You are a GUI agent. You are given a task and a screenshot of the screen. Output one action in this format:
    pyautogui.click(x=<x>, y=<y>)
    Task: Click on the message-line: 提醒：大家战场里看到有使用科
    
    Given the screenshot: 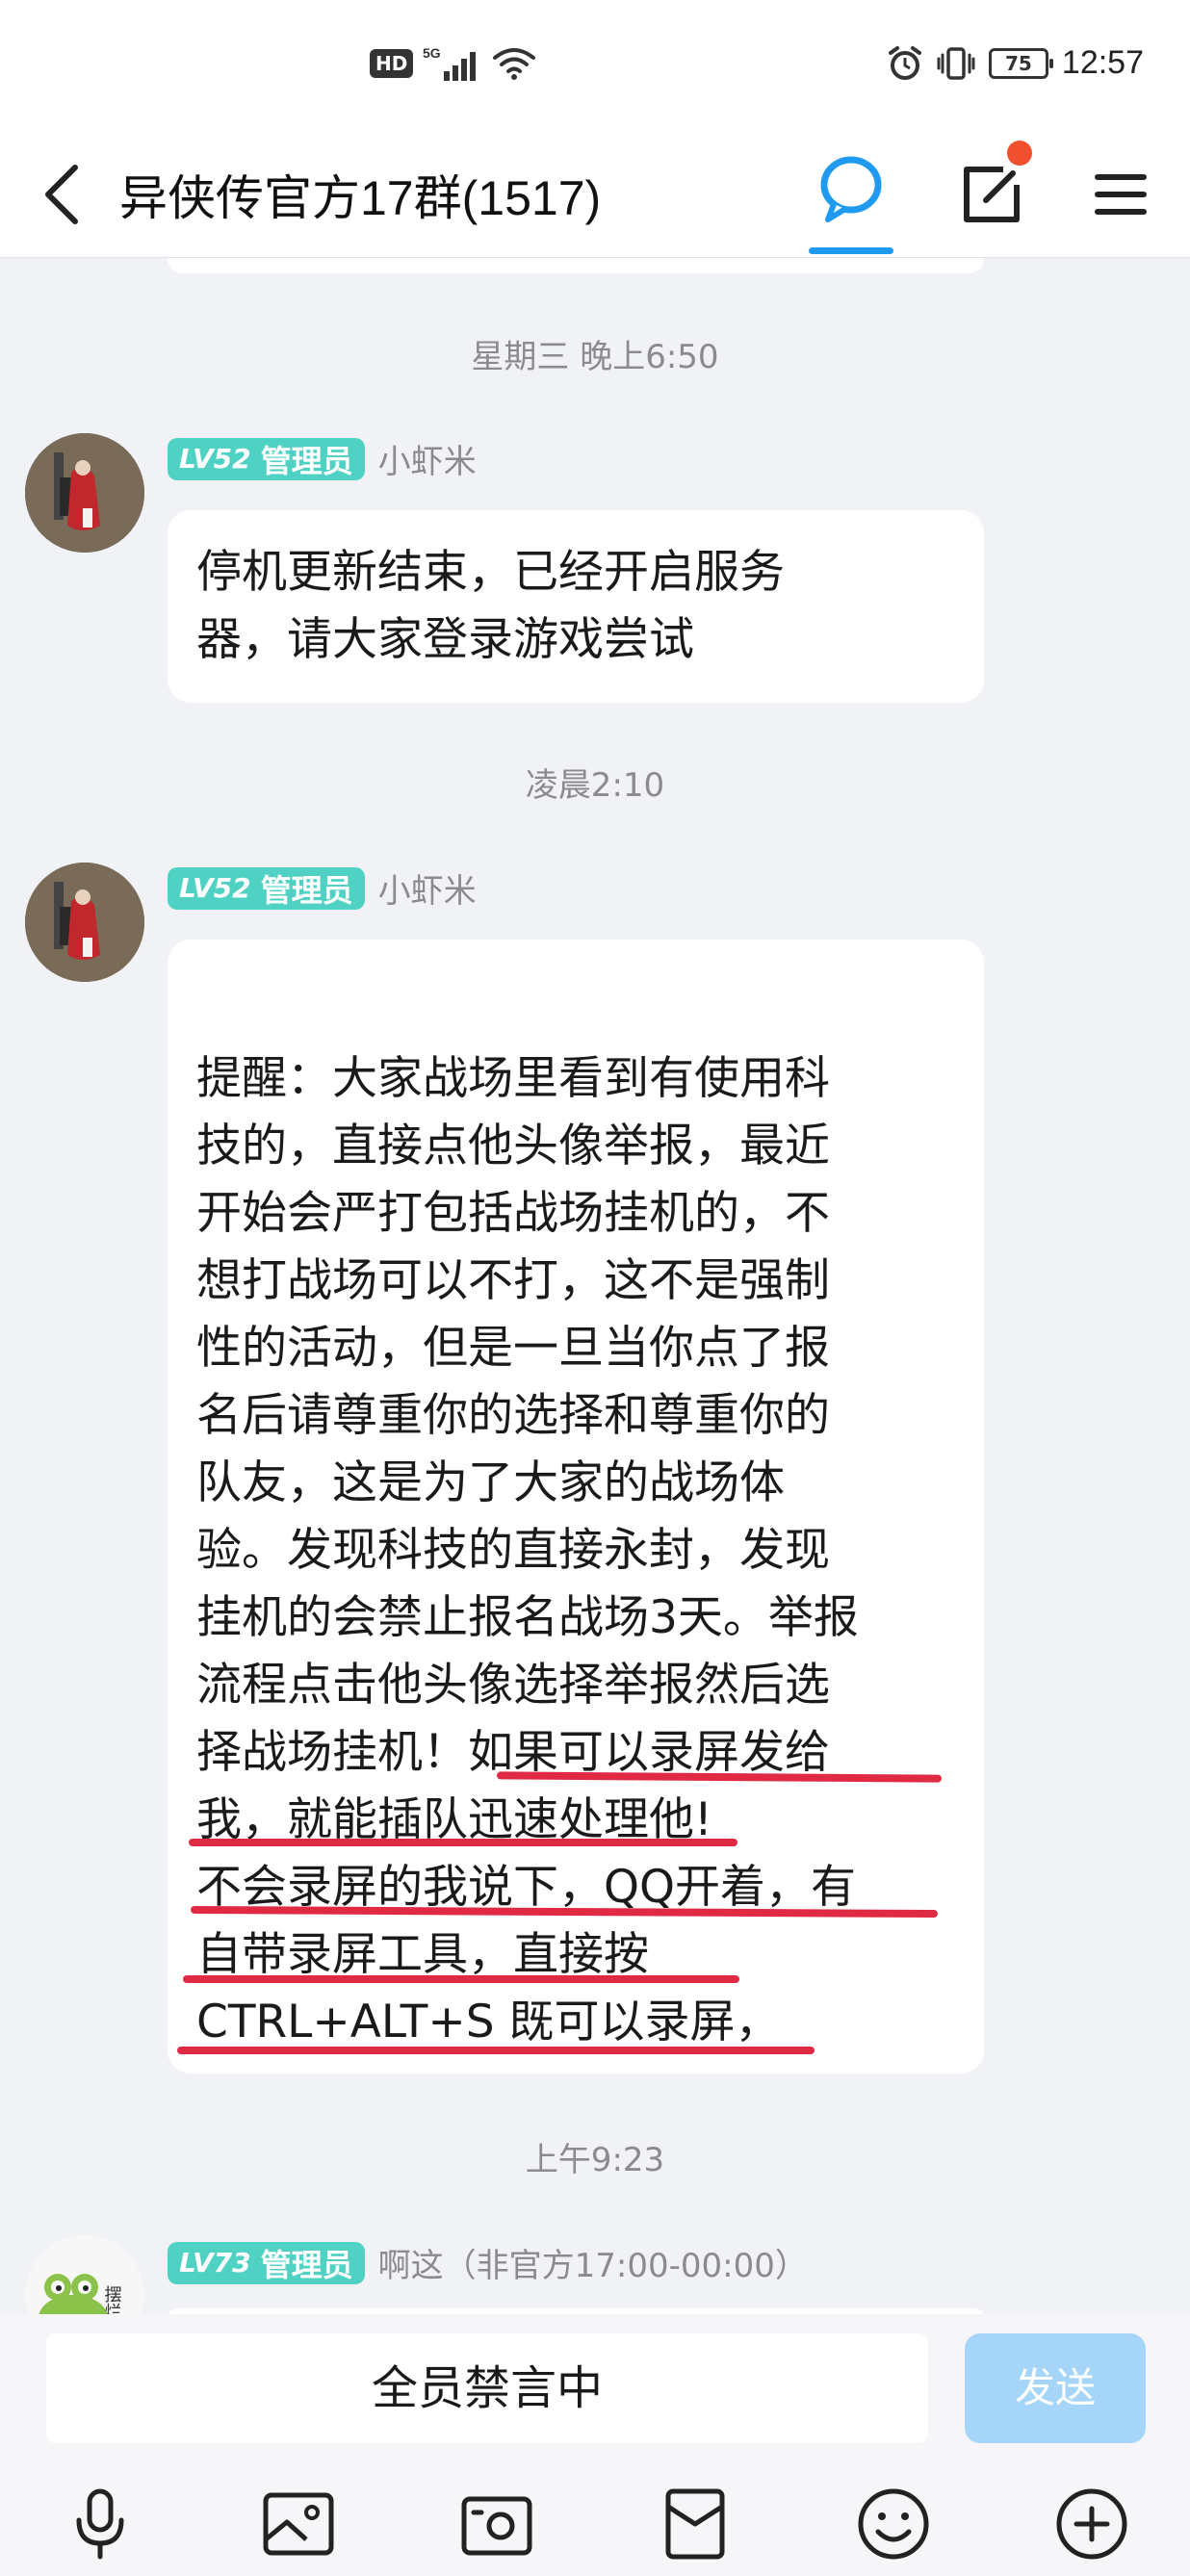 What is the action you would take?
    pyautogui.click(x=513, y=1078)
    